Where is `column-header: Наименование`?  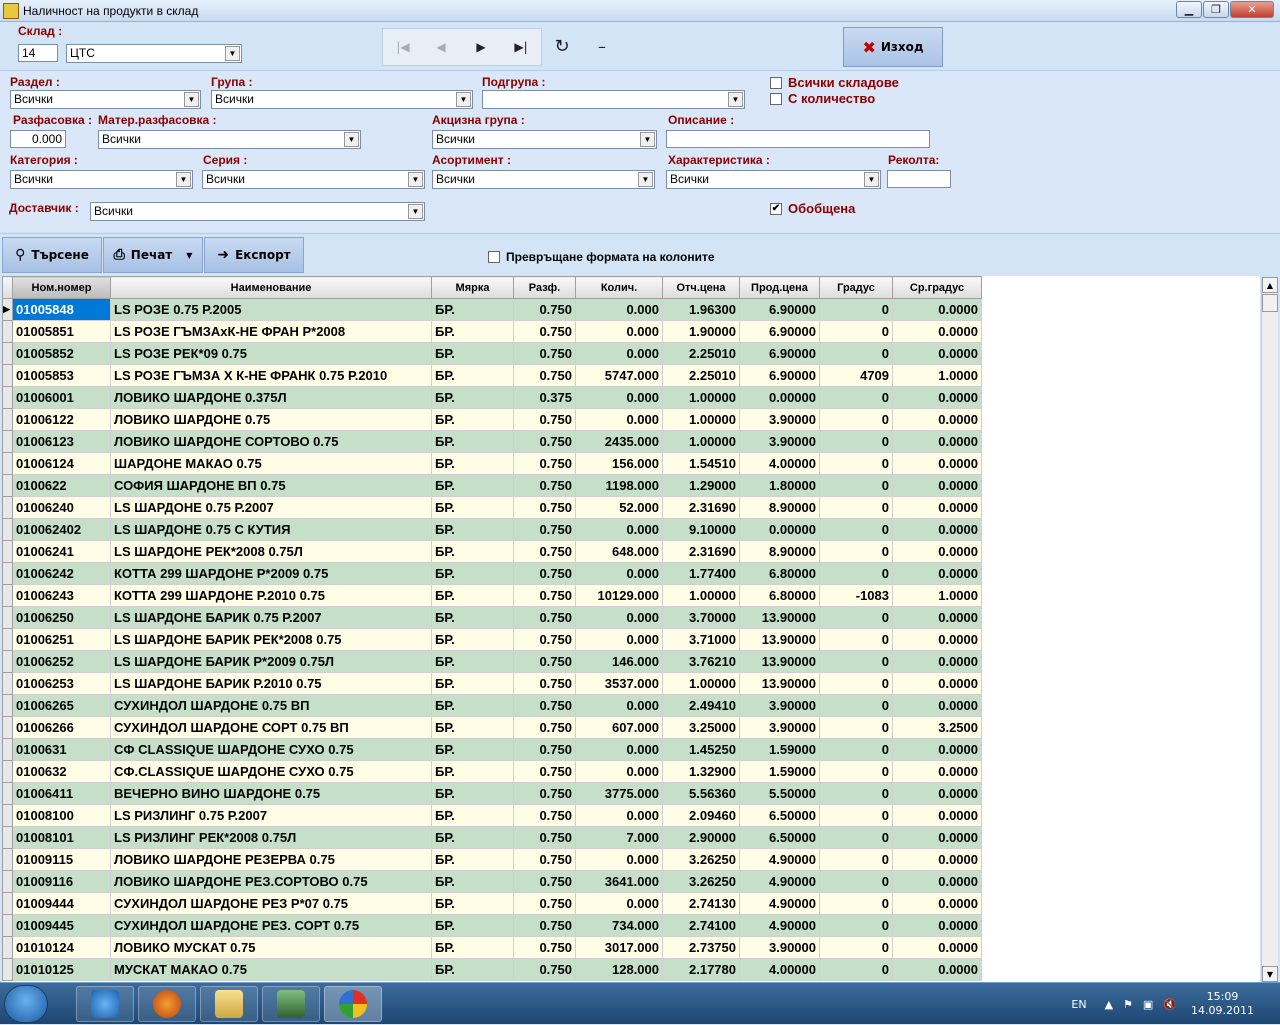 column-header: Наименование is located at coordinates (271, 287).